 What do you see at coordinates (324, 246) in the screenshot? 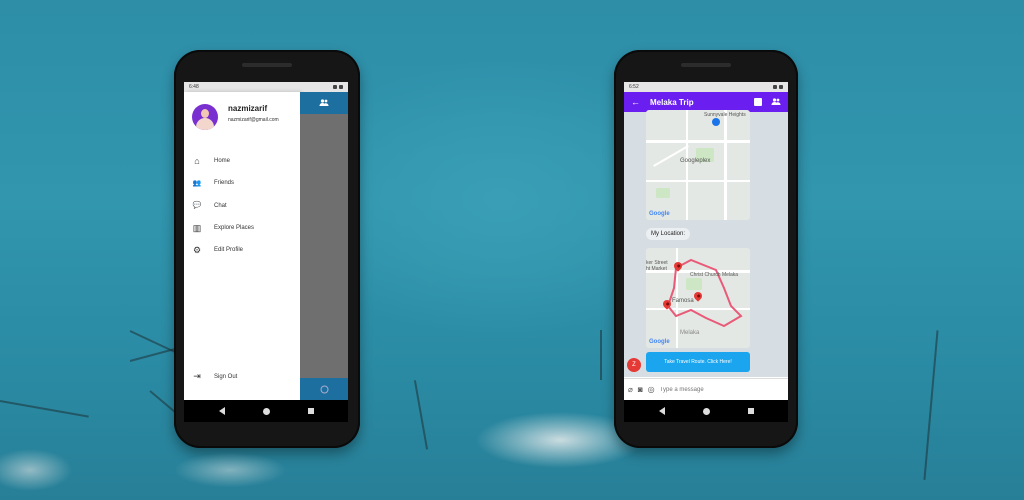
I see `drawer-scrim` at bounding box center [324, 246].